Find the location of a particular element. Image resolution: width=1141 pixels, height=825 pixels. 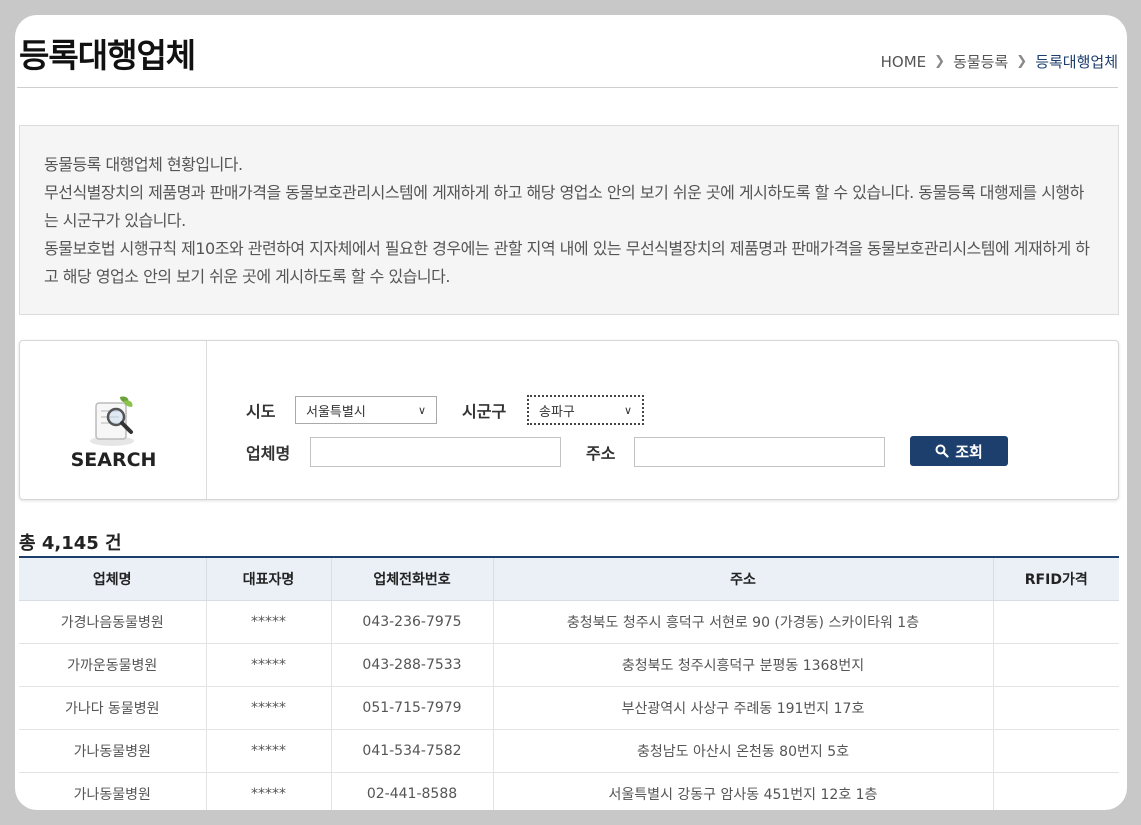

search-button: 조회 is located at coordinates (959, 451).